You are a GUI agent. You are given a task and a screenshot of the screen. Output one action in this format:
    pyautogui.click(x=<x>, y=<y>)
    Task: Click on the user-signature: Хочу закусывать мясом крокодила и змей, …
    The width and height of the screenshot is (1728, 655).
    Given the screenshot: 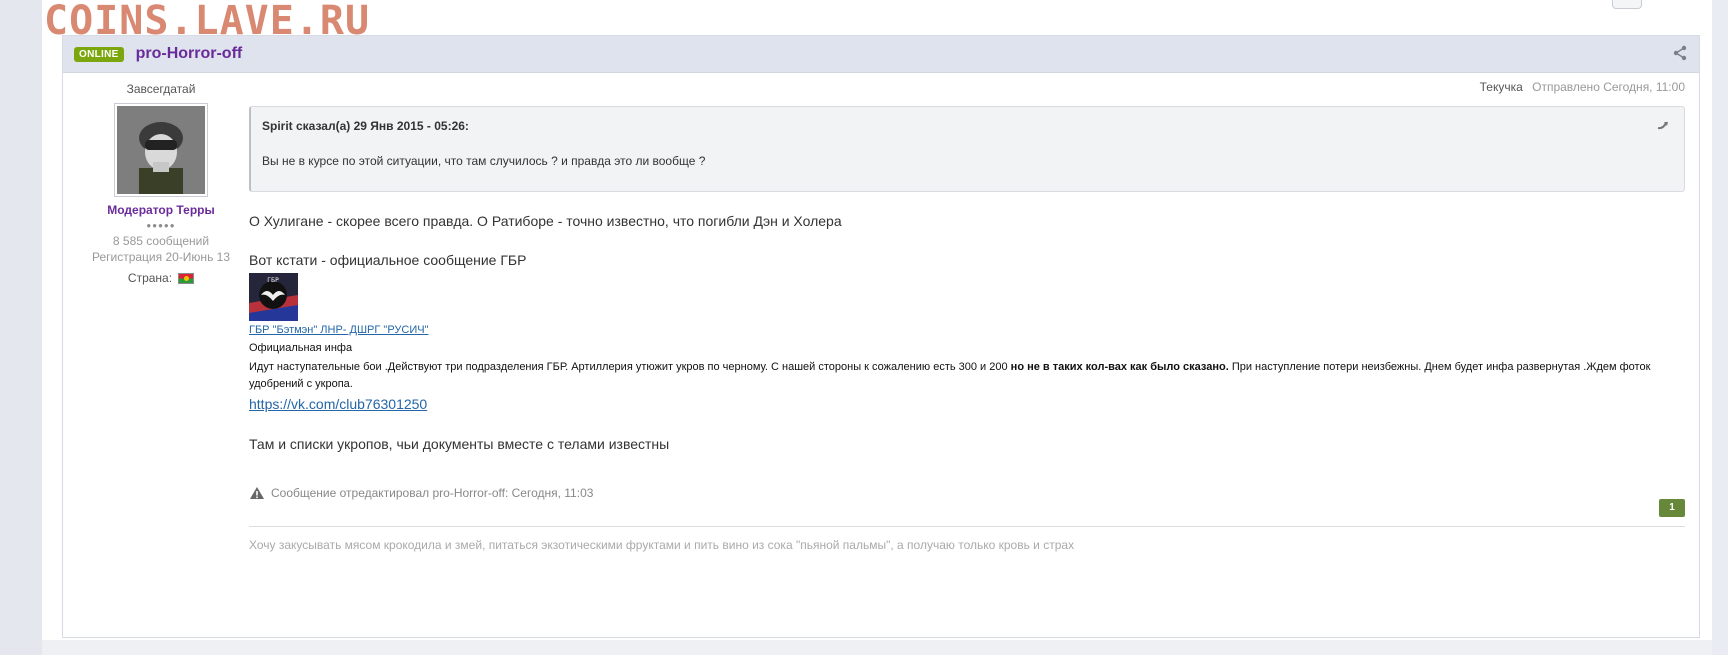 What is the action you would take?
    pyautogui.click(x=662, y=545)
    